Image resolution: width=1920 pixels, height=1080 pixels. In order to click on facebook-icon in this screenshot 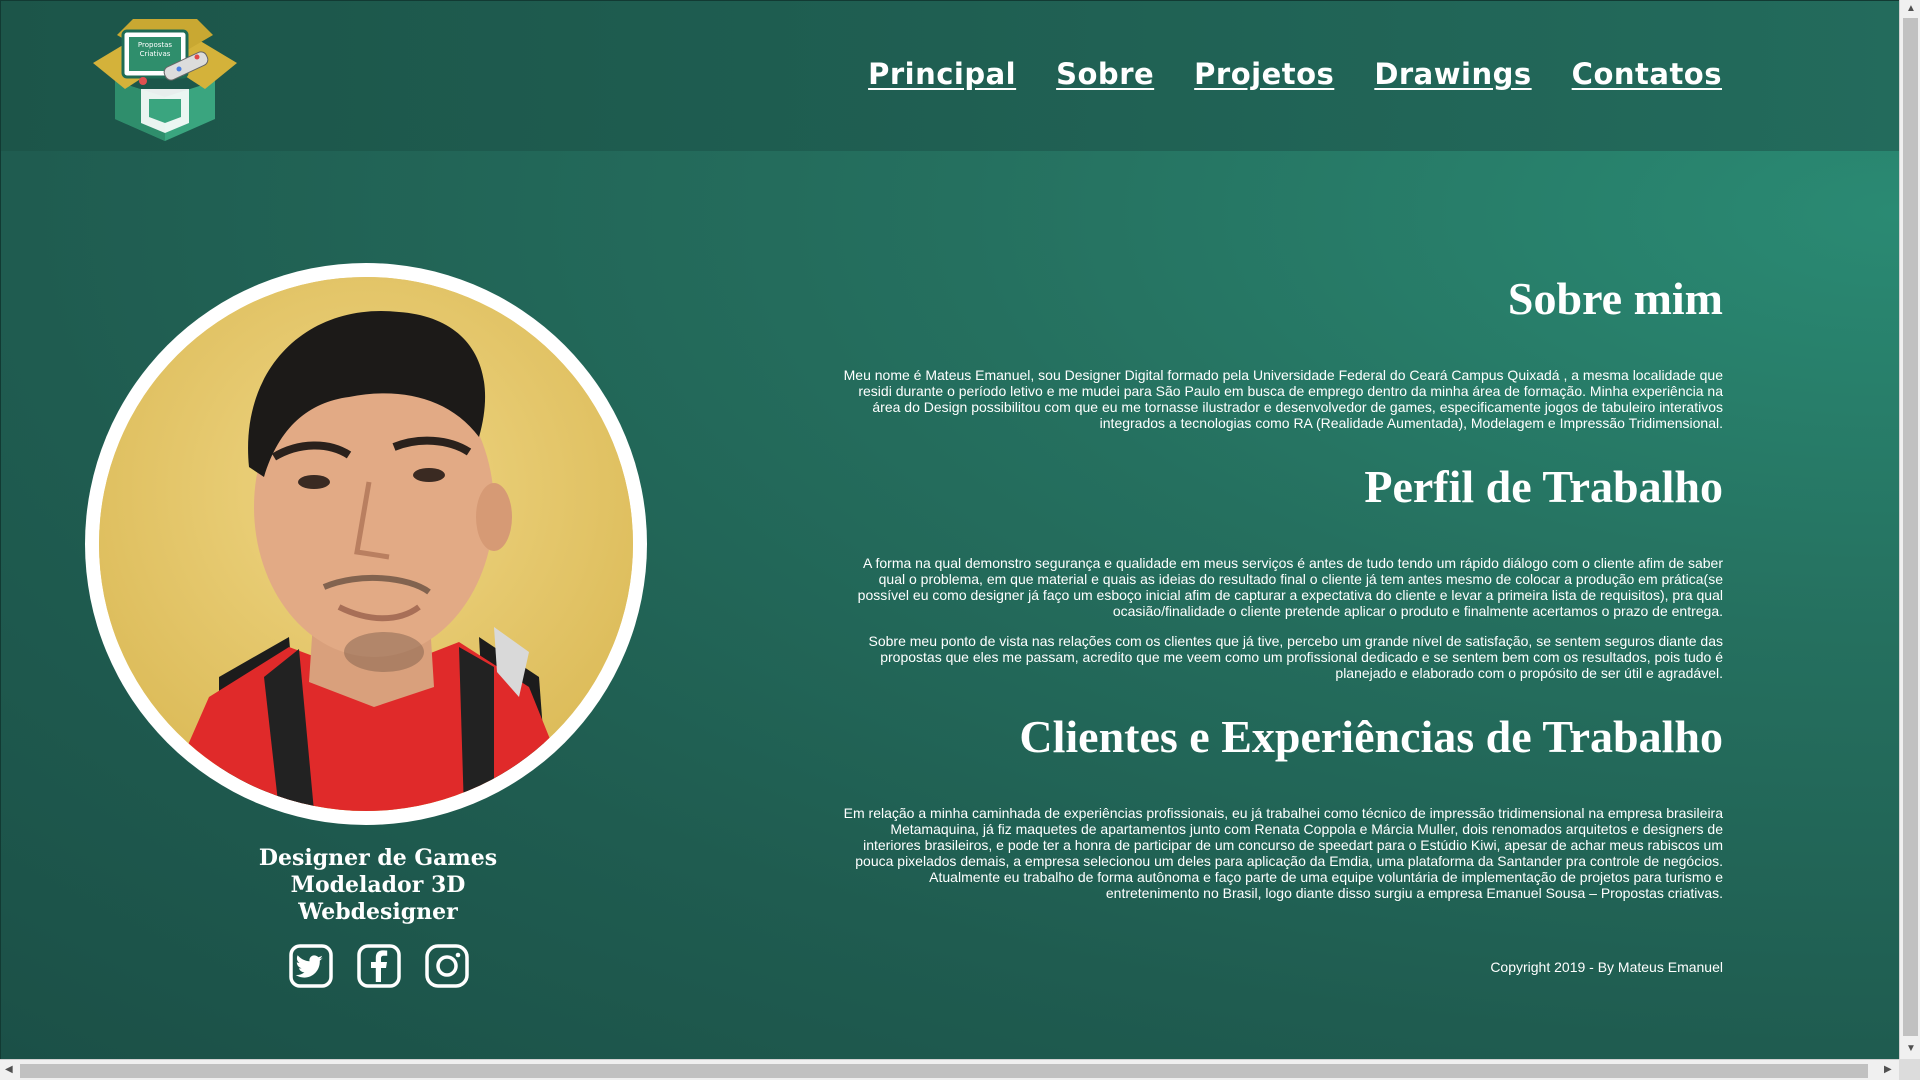, I will do `click(379, 966)`.